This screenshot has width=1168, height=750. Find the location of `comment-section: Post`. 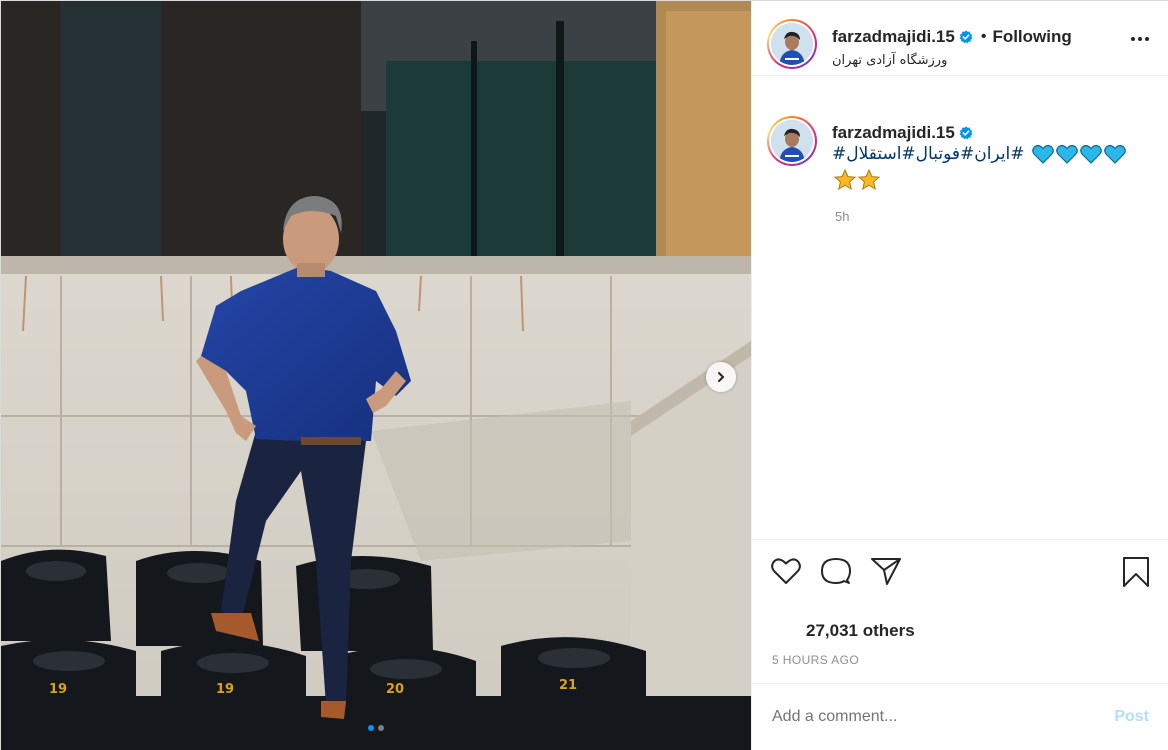

comment-section: Post is located at coordinates (960, 716).